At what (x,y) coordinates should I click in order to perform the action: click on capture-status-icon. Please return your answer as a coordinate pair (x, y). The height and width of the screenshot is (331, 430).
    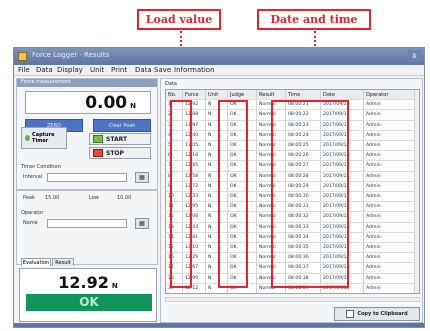
    Looking at the image, I should click on (28, 138).